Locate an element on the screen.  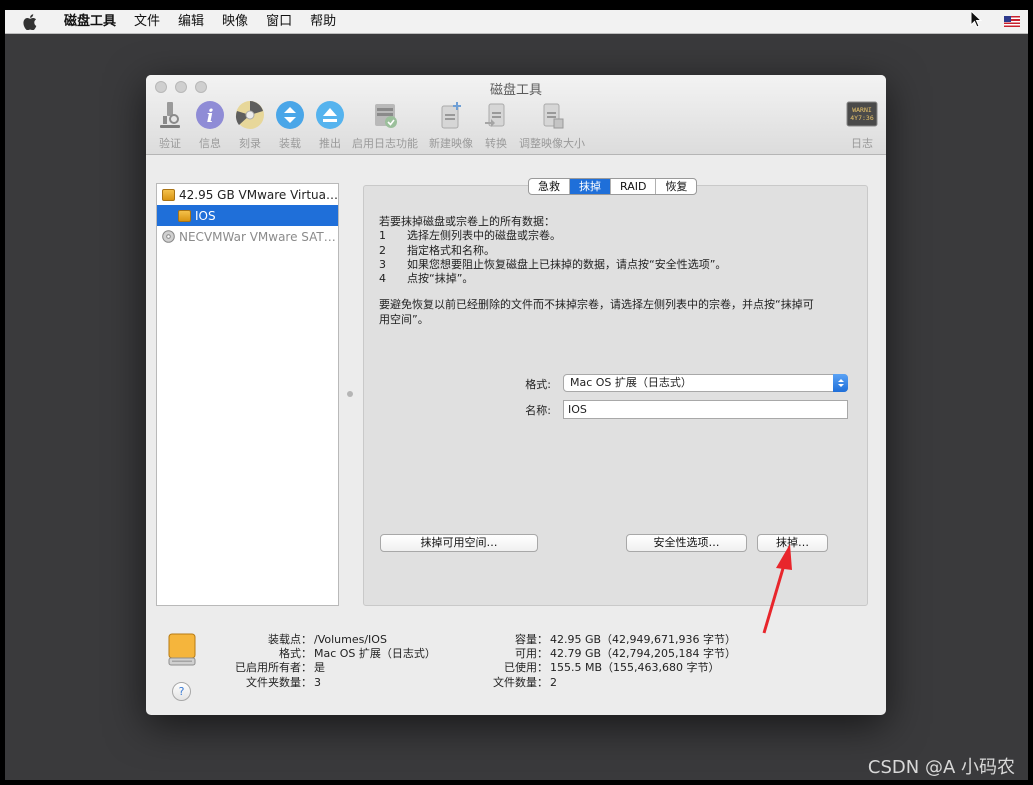
tab-restore: 恢复 is located at coordinates (675, 186).